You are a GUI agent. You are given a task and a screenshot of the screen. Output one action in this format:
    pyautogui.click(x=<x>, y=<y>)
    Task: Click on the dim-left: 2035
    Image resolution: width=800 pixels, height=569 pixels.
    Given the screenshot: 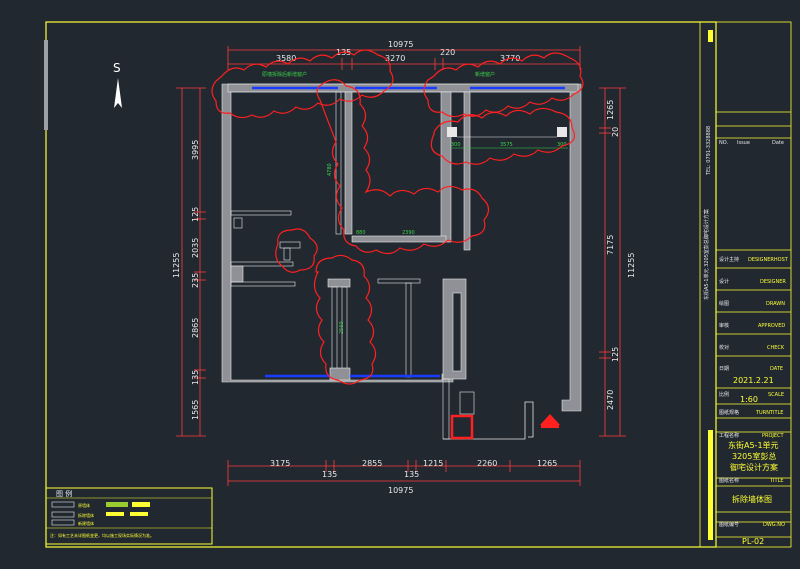 What is the action you would take?
    pyautogui.click(x=195, y=248)
    